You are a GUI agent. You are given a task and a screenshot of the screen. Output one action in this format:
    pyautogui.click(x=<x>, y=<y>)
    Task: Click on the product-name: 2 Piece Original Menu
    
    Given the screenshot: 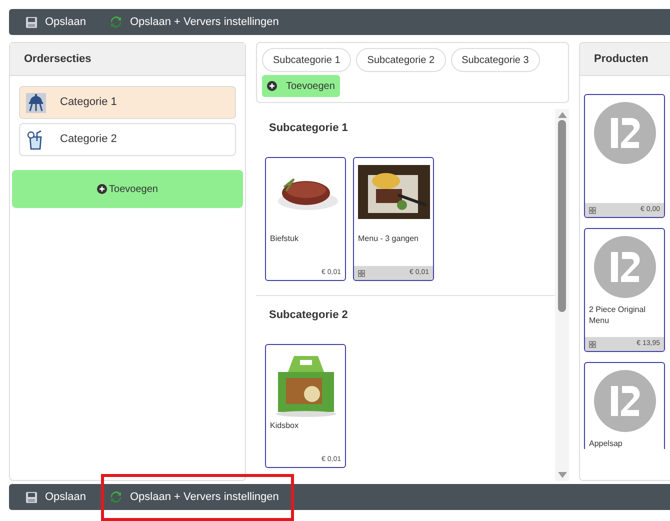 What is the action you would take?
    pyautogui.click(x=617, y=315)
    